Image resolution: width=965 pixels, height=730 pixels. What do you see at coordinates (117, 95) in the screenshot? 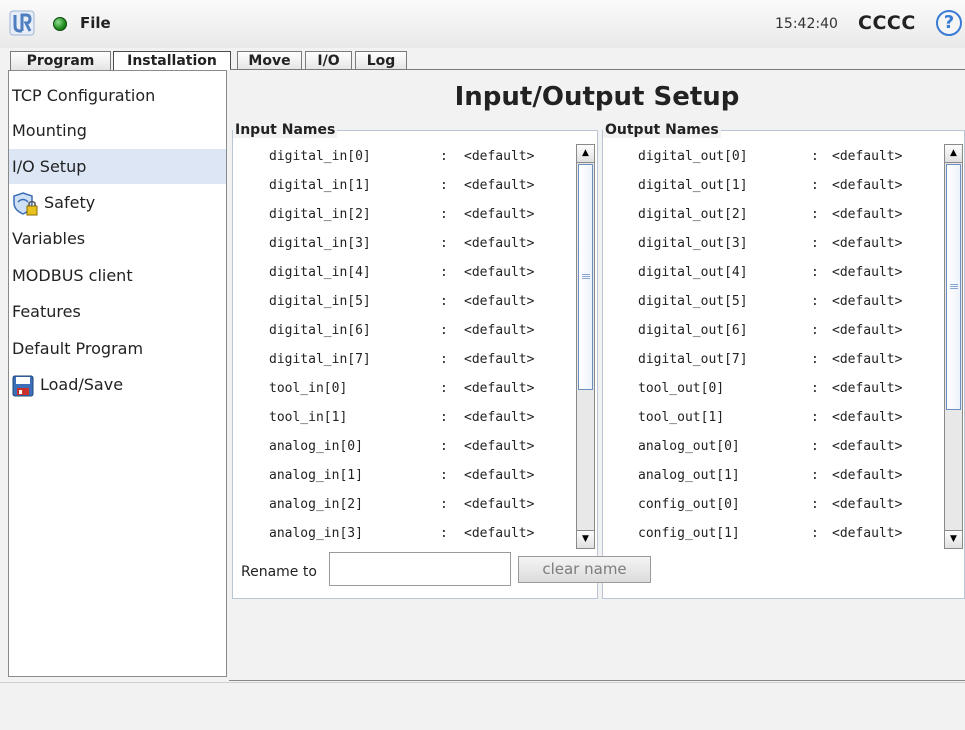
I see `sidebar-item-tcp-configuration: TCP Configuration` at bounding box center [117, 95].